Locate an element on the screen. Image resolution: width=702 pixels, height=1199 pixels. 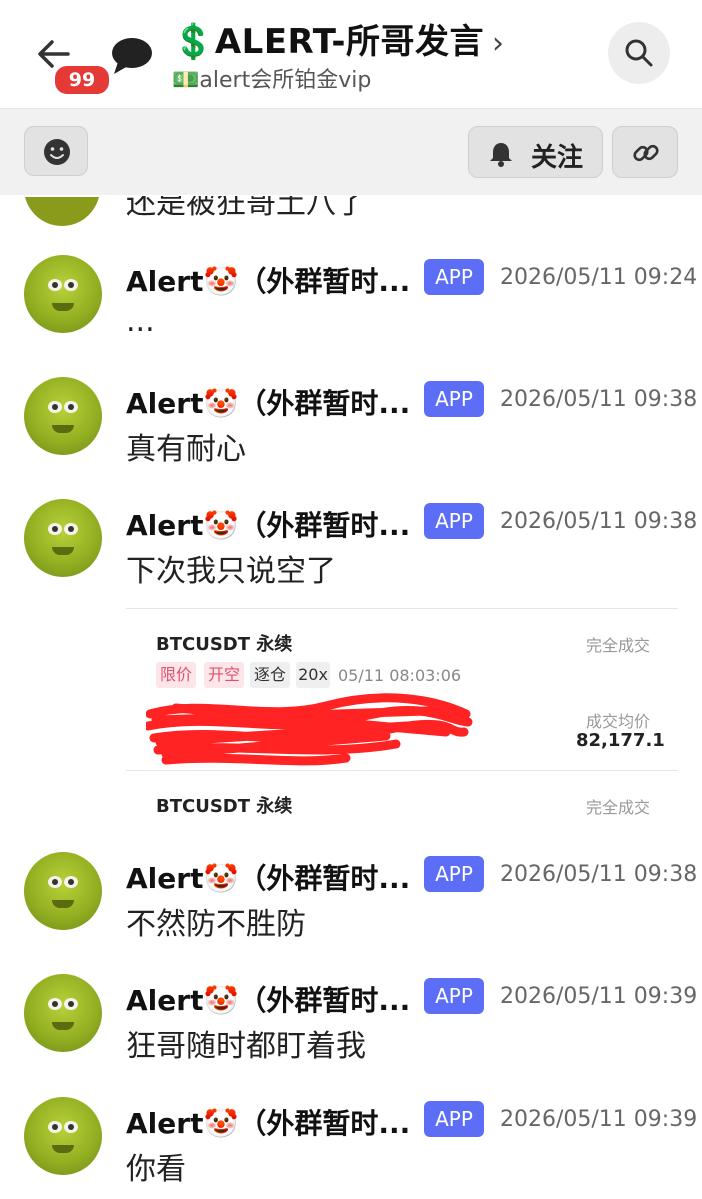
follow-button: 关注 is located at coordinates (535, 152).